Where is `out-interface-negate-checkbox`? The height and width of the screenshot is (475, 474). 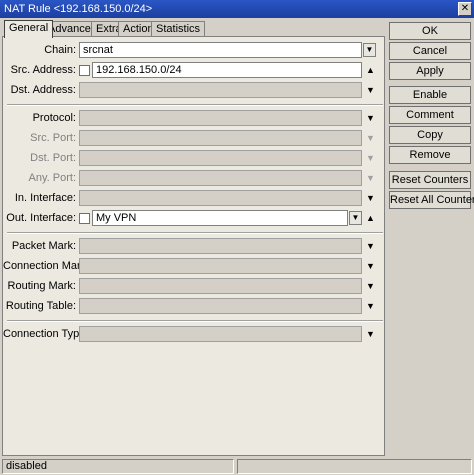 out-interface-negate-checkbox is located at coordinates (84, 218).